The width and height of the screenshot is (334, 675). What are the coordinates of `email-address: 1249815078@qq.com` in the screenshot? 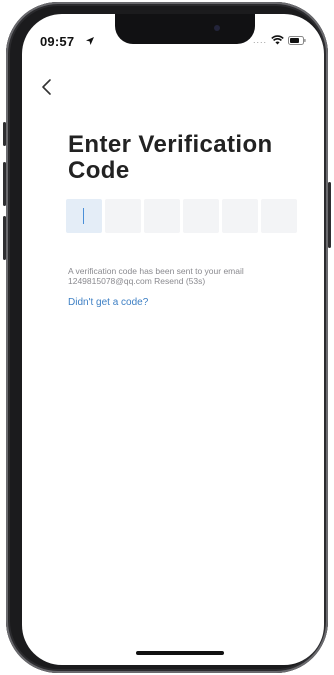 It's located at (110, 281).